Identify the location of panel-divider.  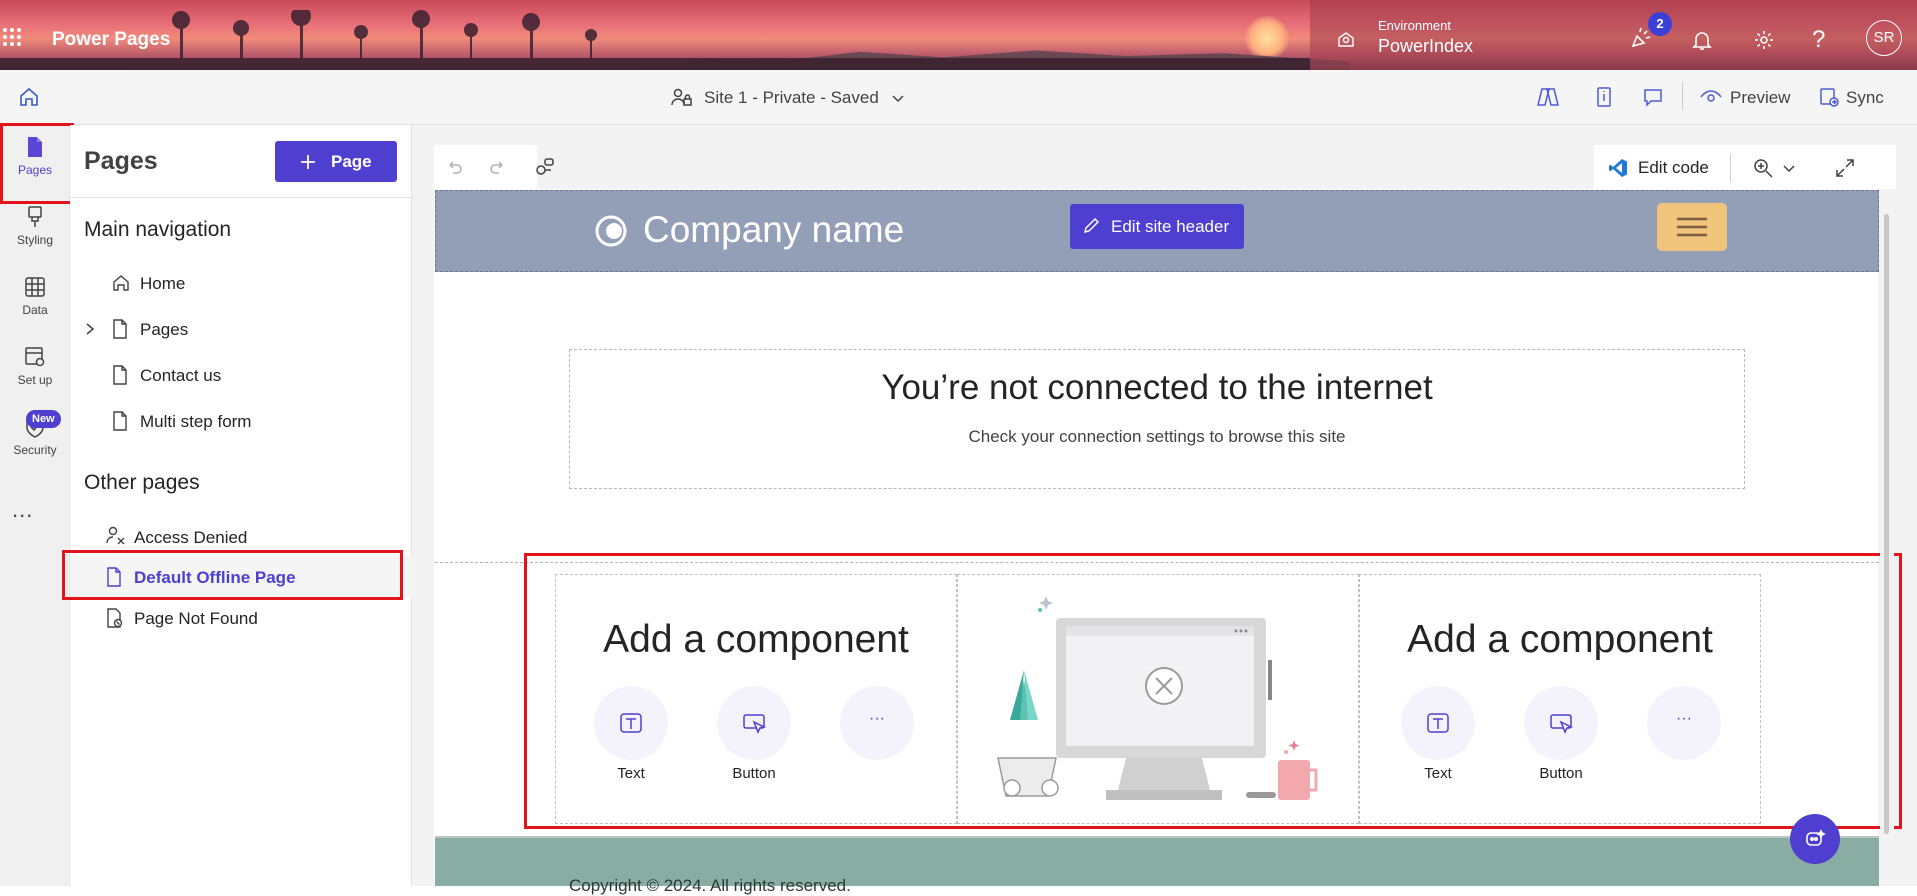
(241, 197).